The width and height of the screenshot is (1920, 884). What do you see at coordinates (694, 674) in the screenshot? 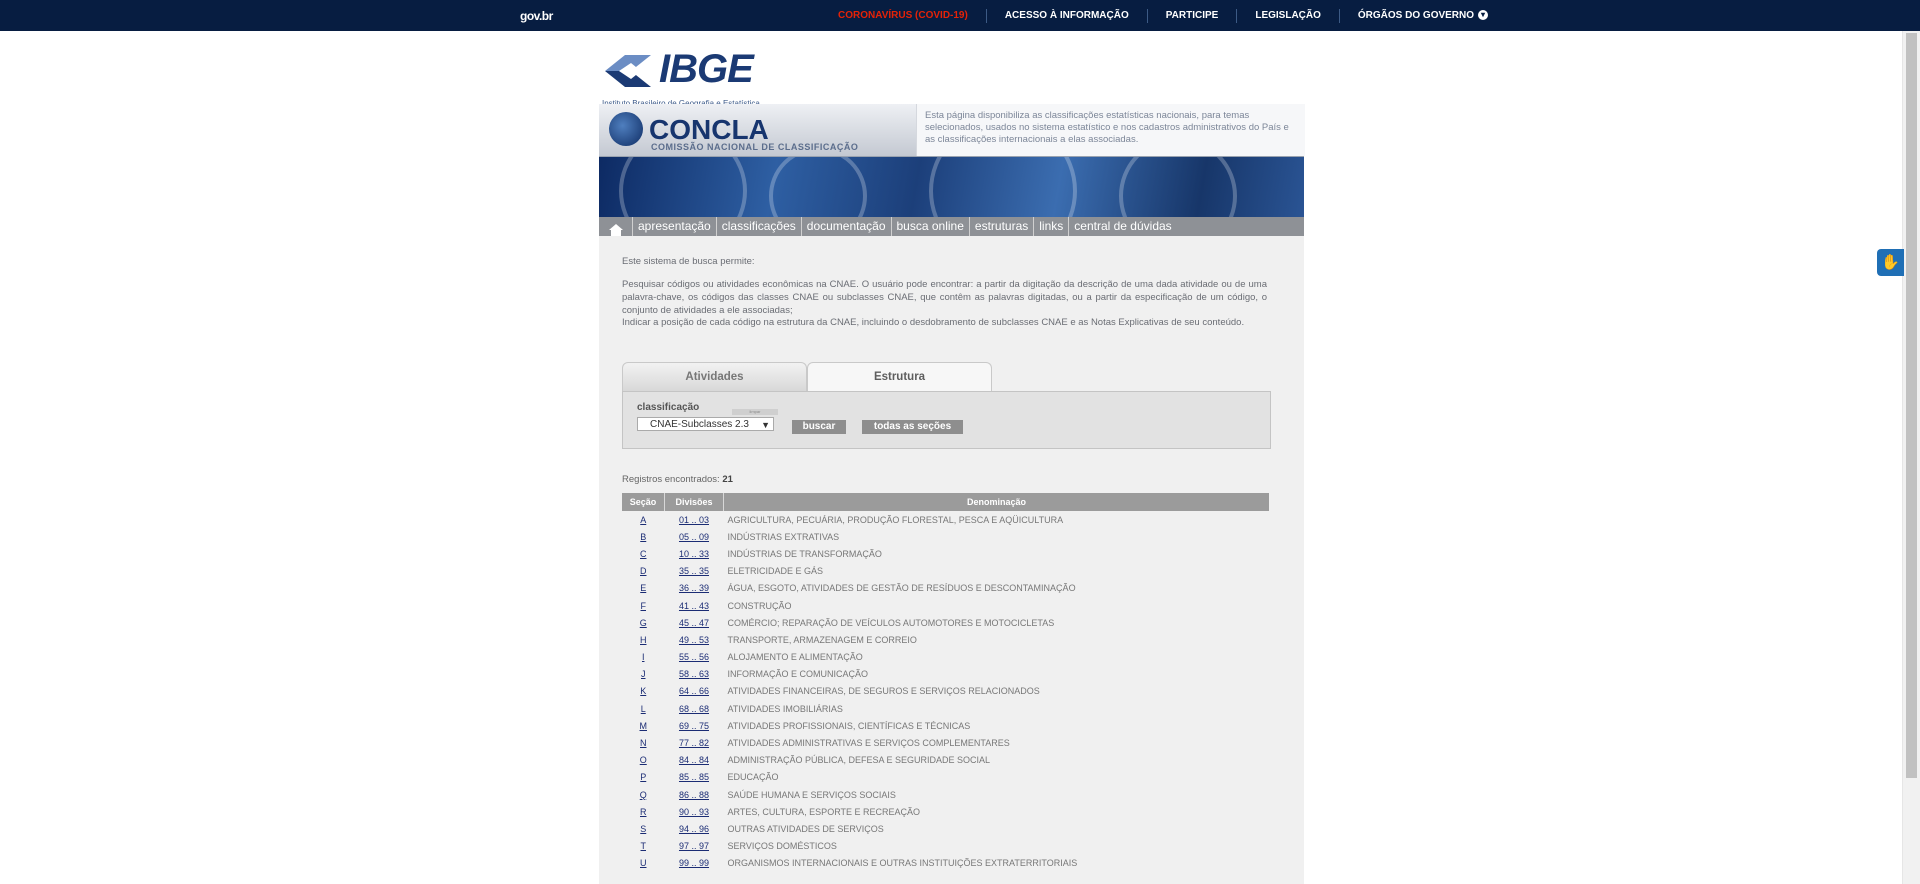
I see `divisoes-link: 58 .. 63` at bounding box center [694, 674].